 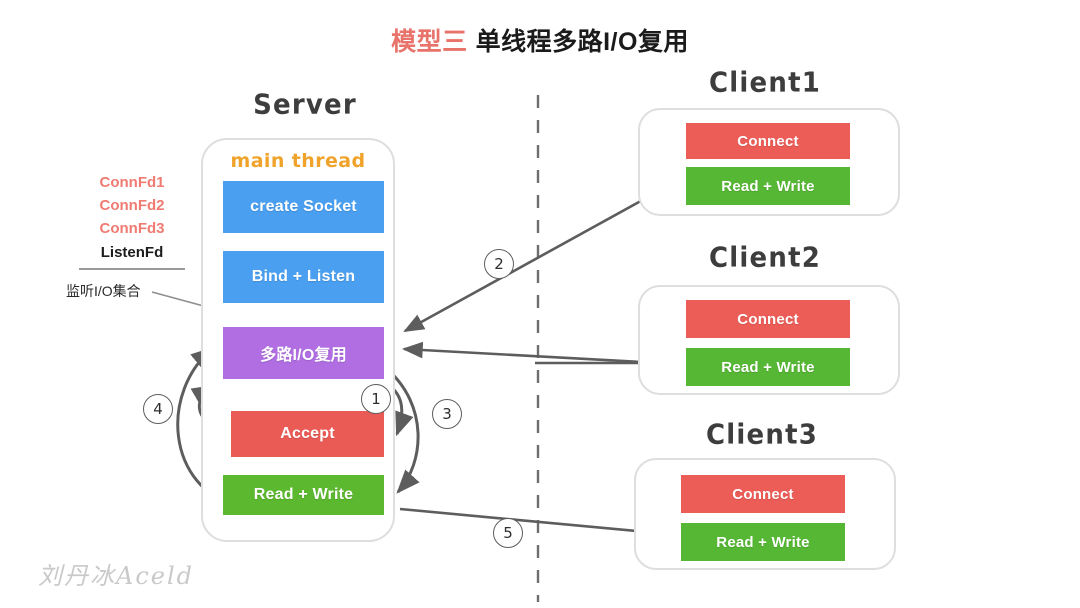 What do you see at coordinates (768, 186) in the screenshot?
I see `client1-read-write: Read + Write` at bounding box center [768, 186].